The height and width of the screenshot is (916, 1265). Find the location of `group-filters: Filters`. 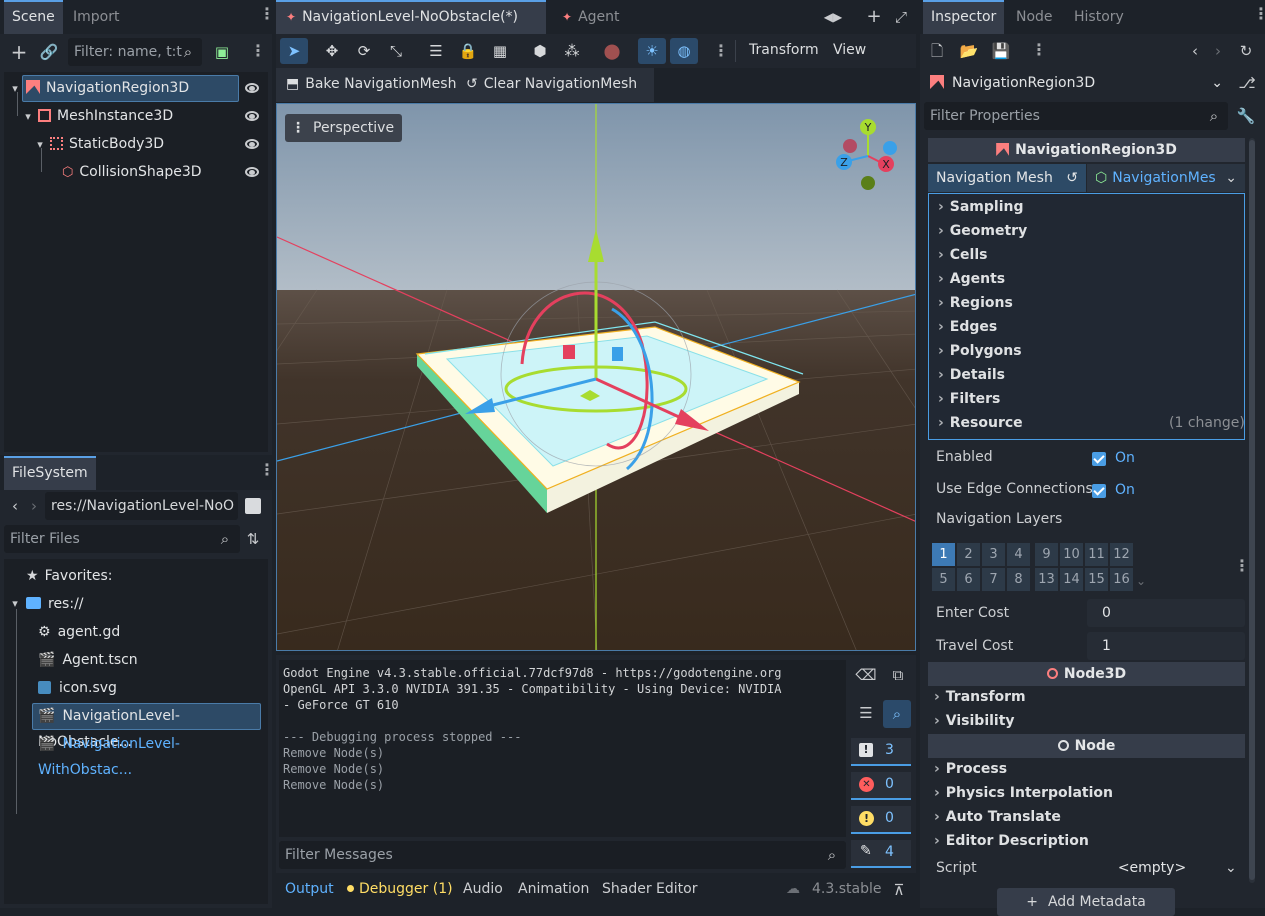

group-filters: Filters is located at coordinates (969, 399).